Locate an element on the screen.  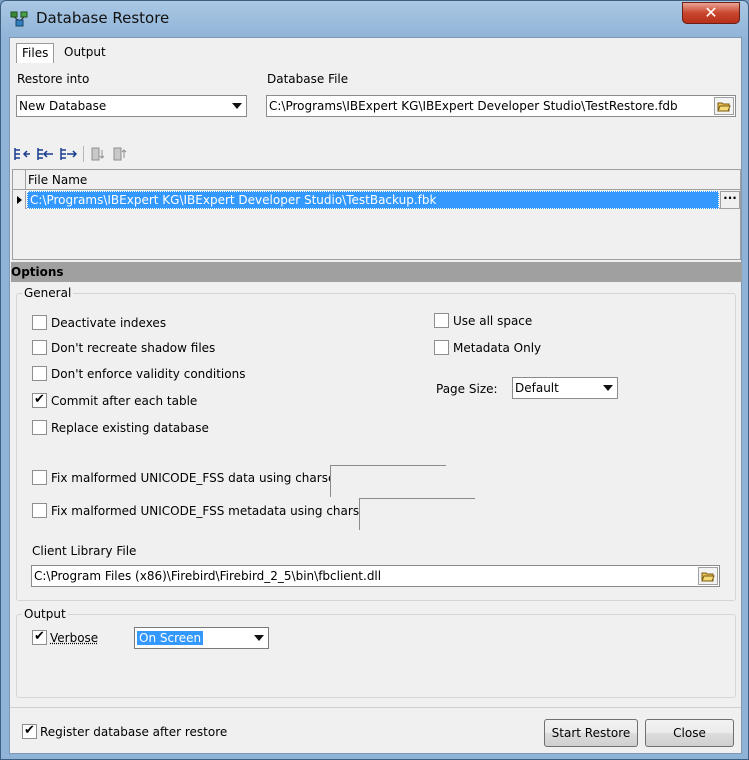
output-group is located at coordinates (376, 656).